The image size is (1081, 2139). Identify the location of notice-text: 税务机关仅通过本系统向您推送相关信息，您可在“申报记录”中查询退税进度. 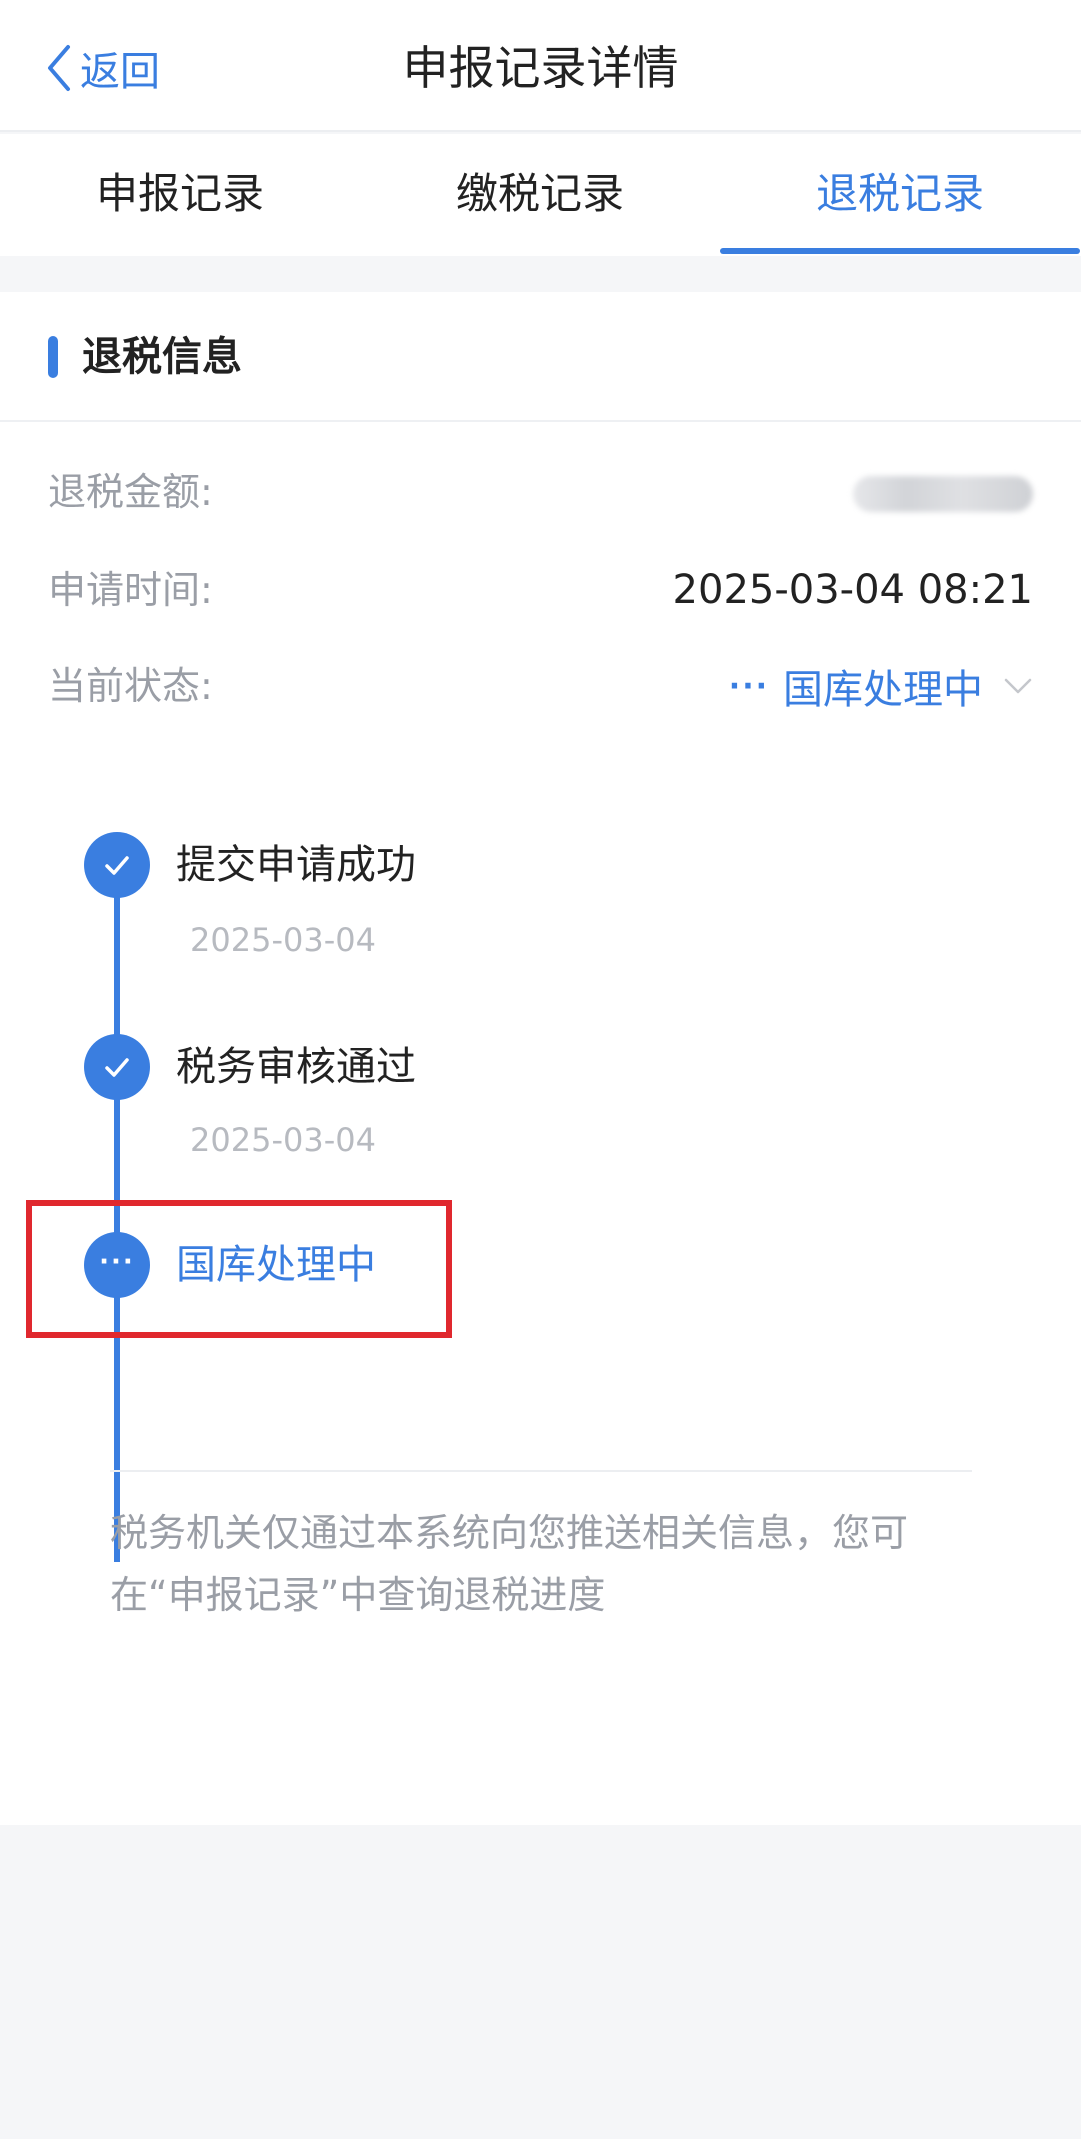
(509, 1564).